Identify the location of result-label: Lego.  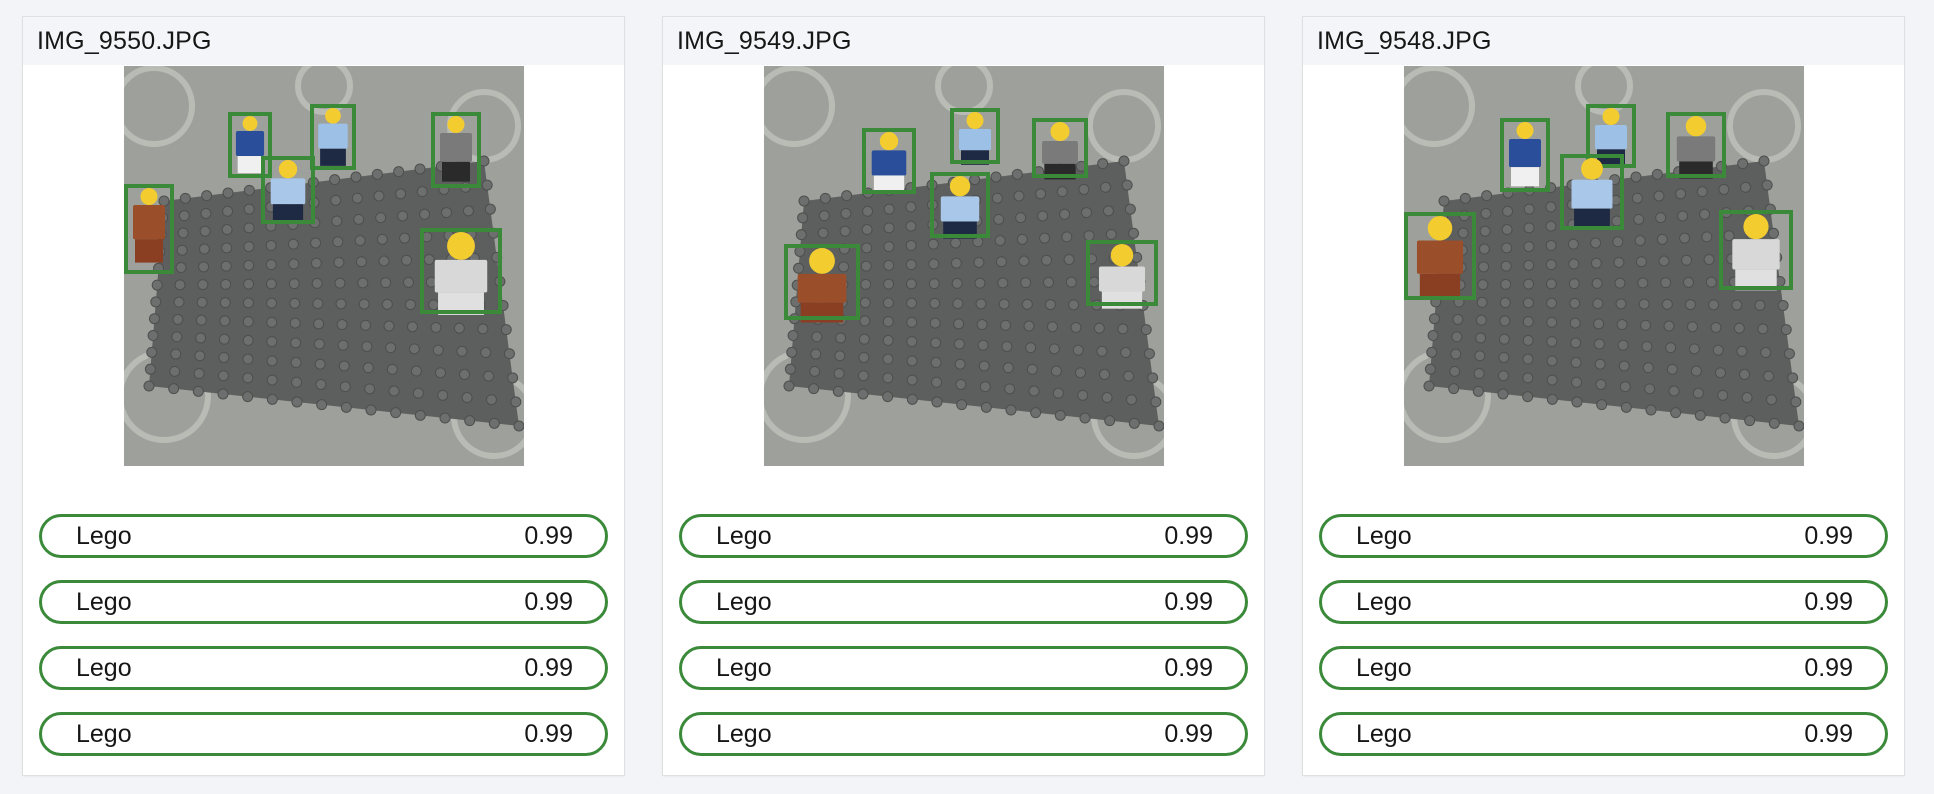
(1384, 667).